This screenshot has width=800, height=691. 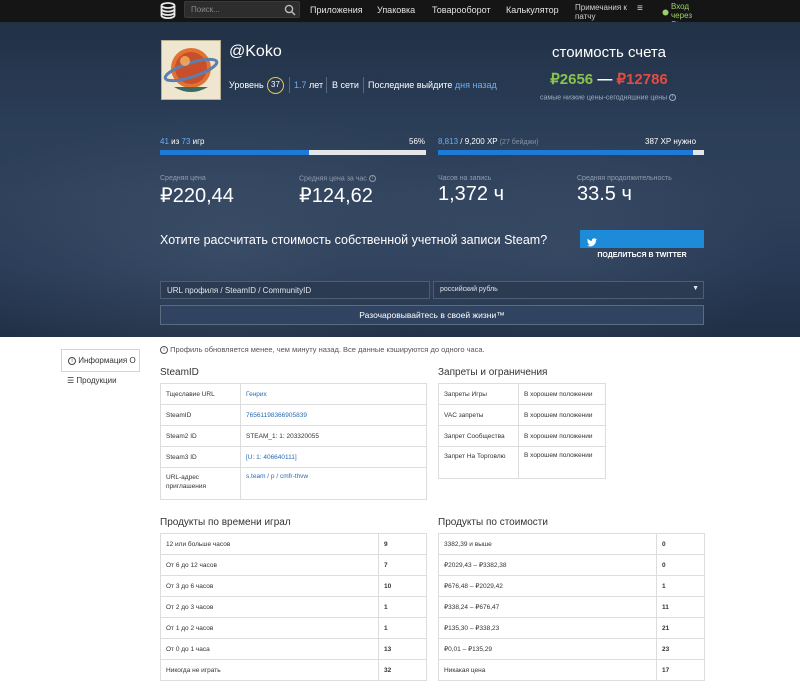 I want to click on row-label: Тщеславие URL, so click(x=200, y=394).